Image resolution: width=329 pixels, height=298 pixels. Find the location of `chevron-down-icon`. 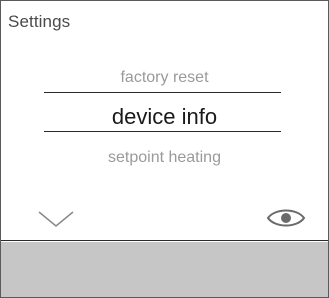

chevron-down-icon is located at coordinates (56, 219).